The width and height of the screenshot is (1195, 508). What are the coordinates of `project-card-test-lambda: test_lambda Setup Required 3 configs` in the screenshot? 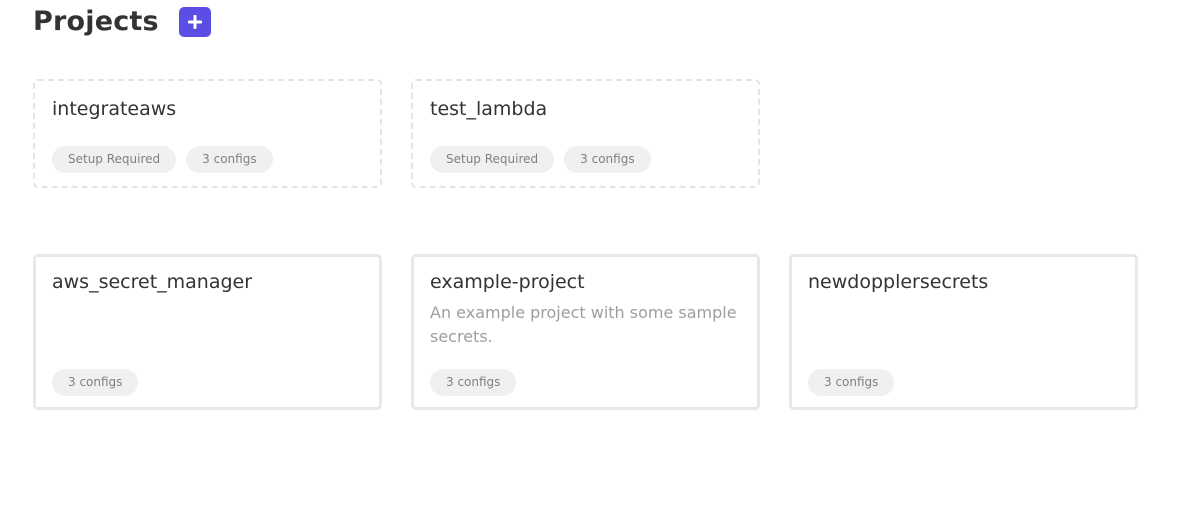 It's located at (585, 133).